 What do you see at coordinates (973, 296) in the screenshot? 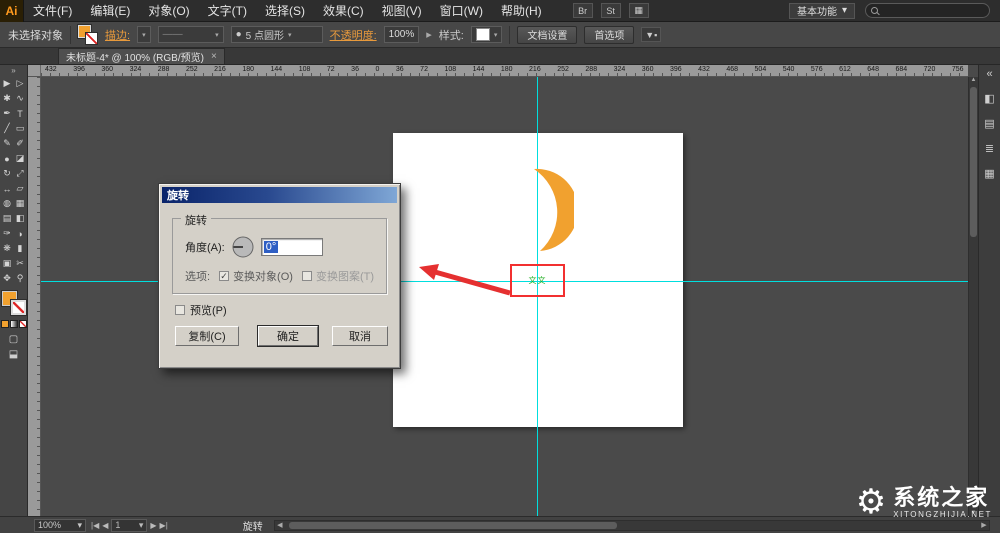
I see `vertical-scrollbar: ▲ ▼` at bounding box center [973, 296].